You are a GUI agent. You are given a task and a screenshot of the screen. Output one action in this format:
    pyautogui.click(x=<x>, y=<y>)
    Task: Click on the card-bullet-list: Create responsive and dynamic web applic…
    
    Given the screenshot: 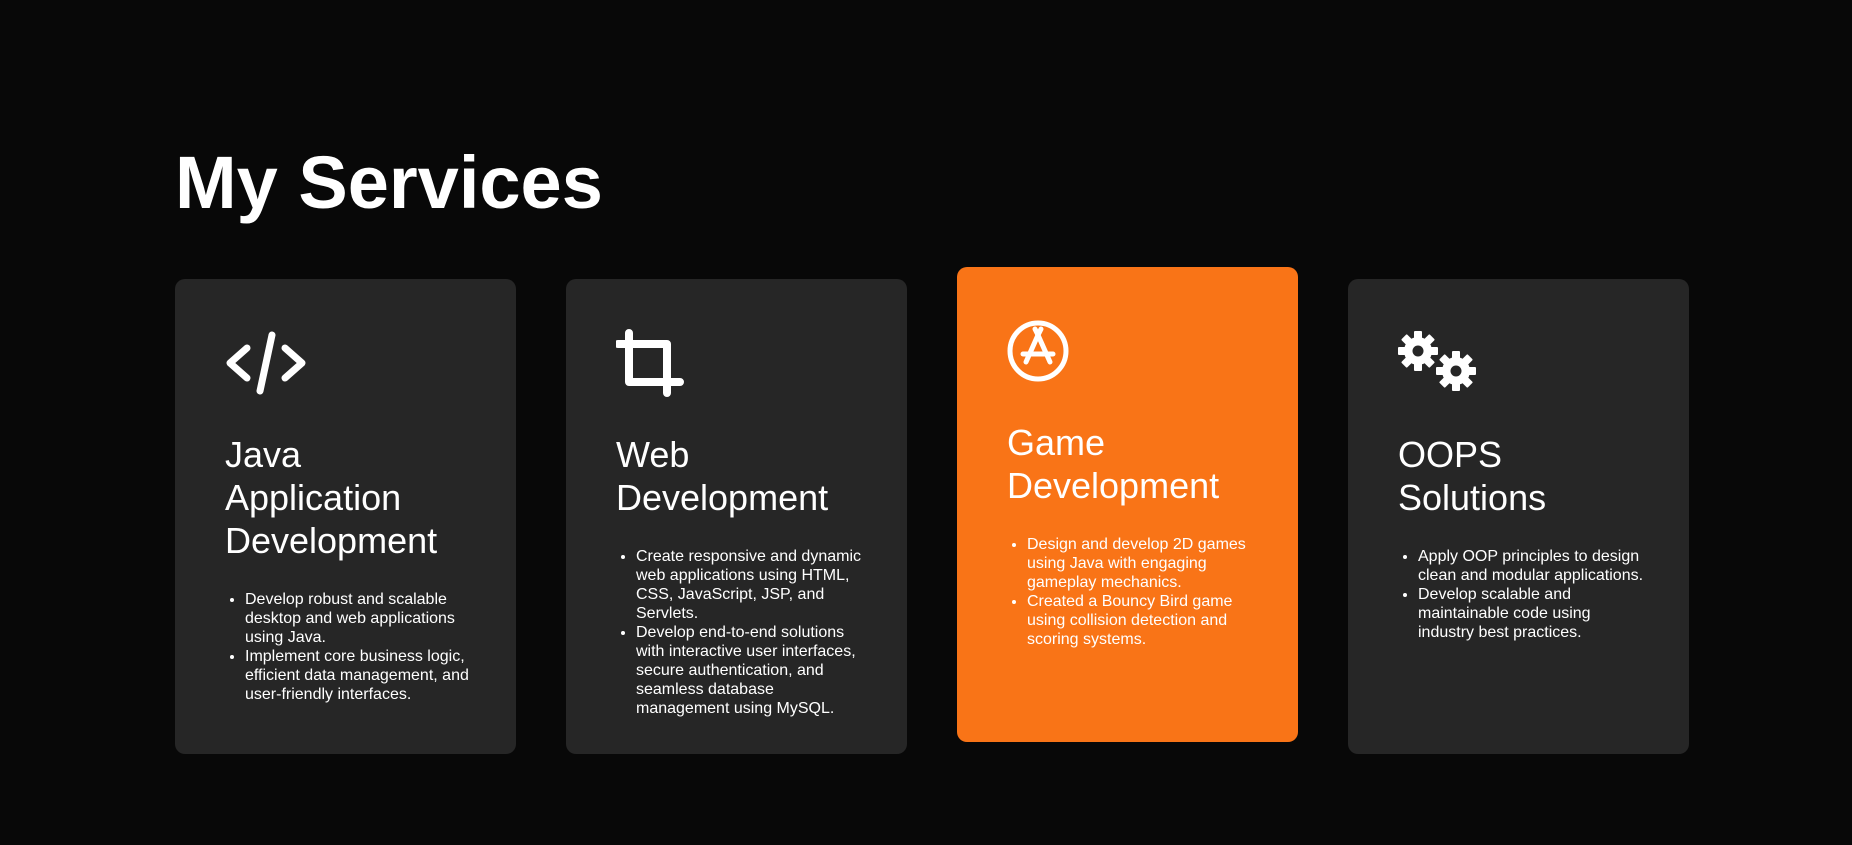 What is the action you would take?
    pyautogui.click(x=741, y=632)
    